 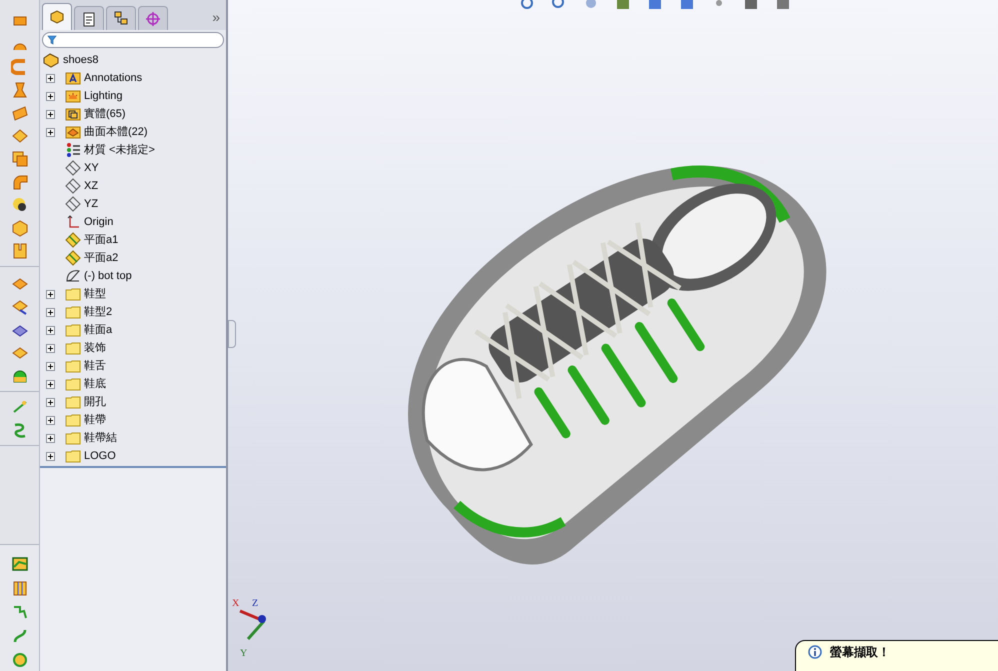 I want to click on tree-item: Annotations, so click(x=113, y=78).